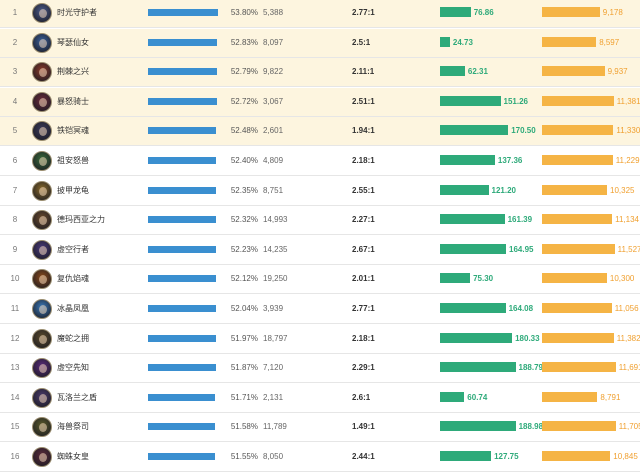 The image size is (640, 476). I want to click on damage-value: 75.30, so click(483, 279).